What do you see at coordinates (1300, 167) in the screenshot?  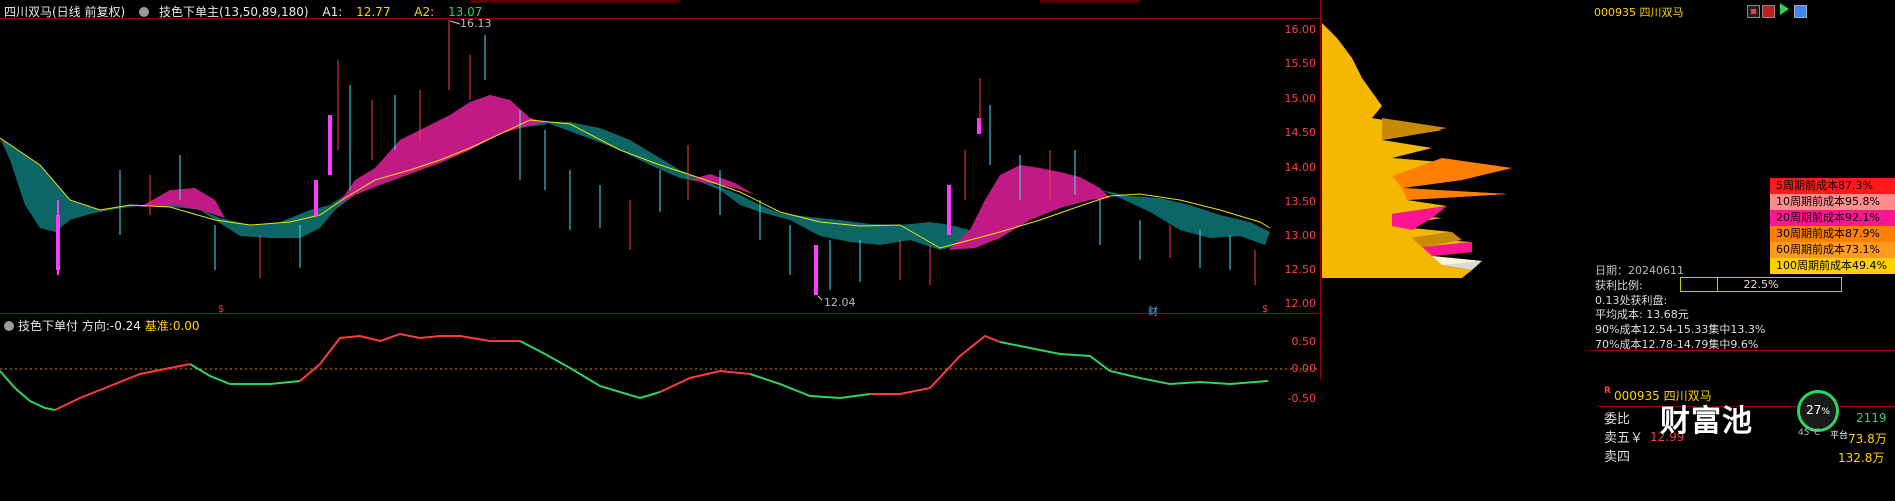 I see `axis-tick: 14.00` at bounding box center [1300, 167].